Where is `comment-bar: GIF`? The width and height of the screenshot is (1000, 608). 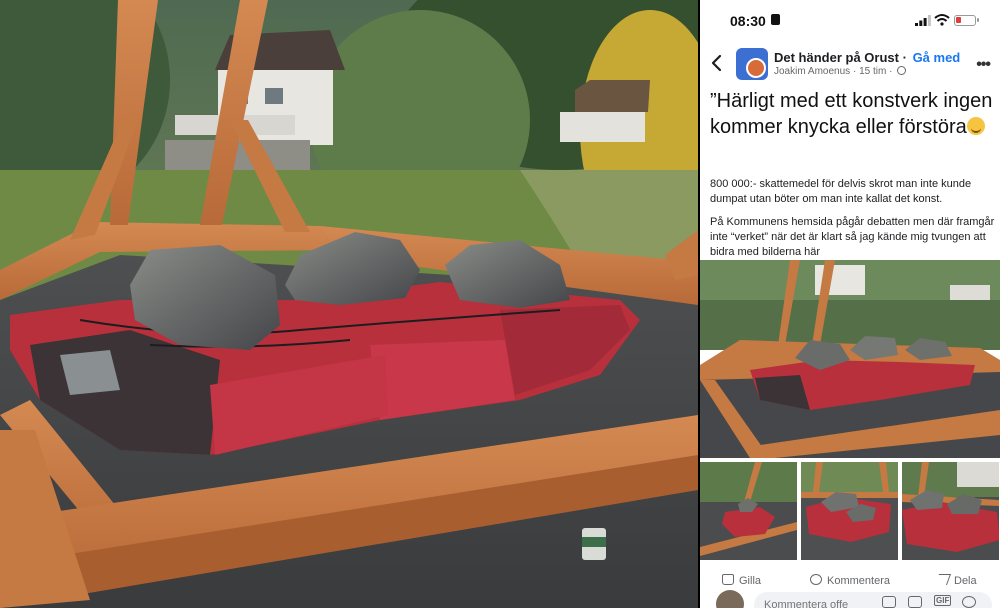 comment-bar: GIF is located at coordinates (850, 599).